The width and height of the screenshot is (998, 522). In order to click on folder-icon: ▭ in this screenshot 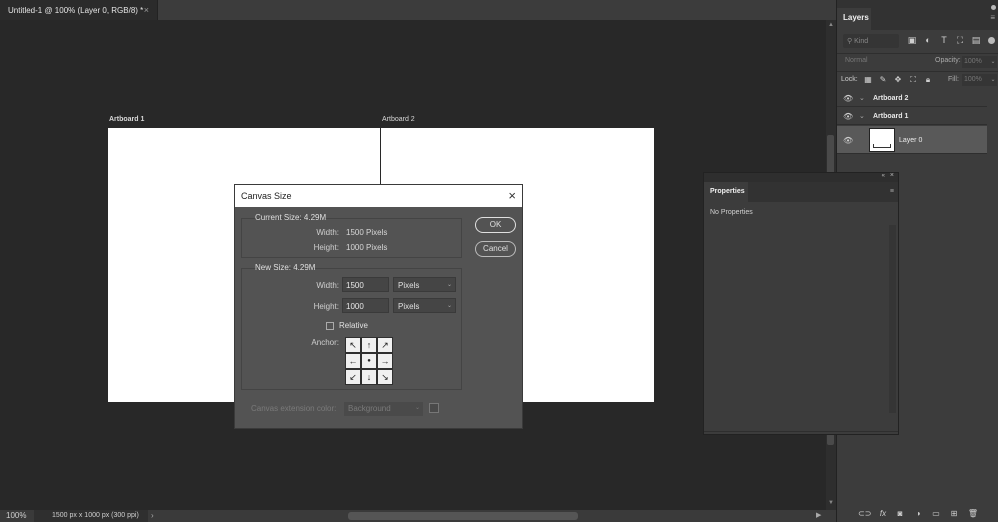, I will do `click(936, 514)`.